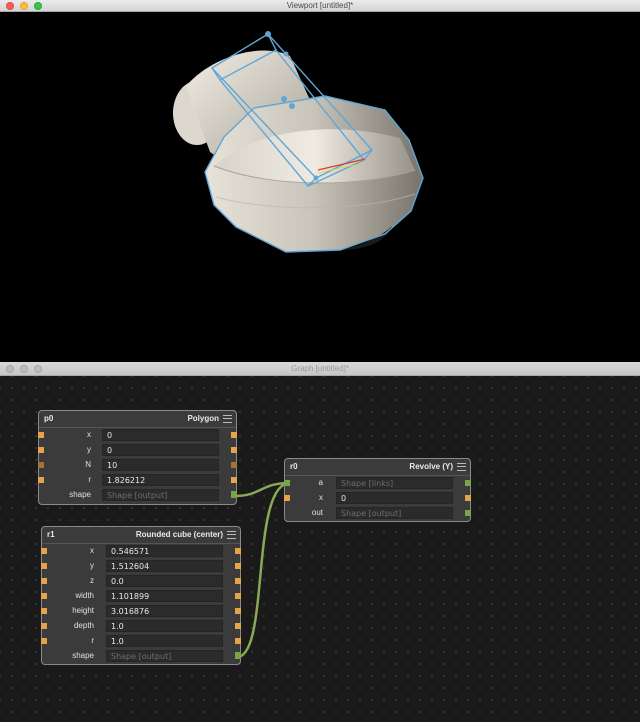 This screenshot has height=722, width=640. I want to click on field-label: a, so click(320, 482).